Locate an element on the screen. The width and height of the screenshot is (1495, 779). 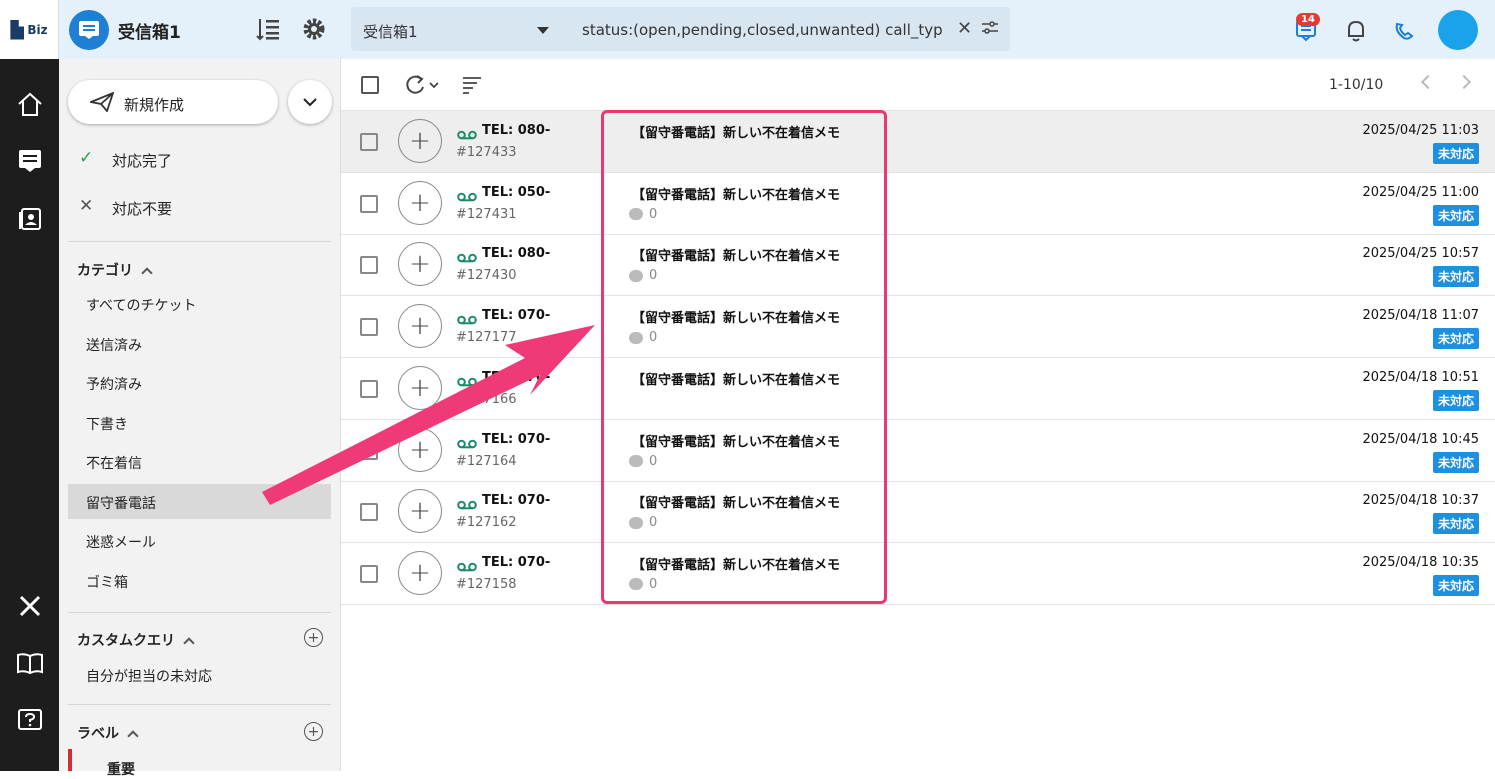
ticket-id: #127430 is located at coordinates (486, 276).